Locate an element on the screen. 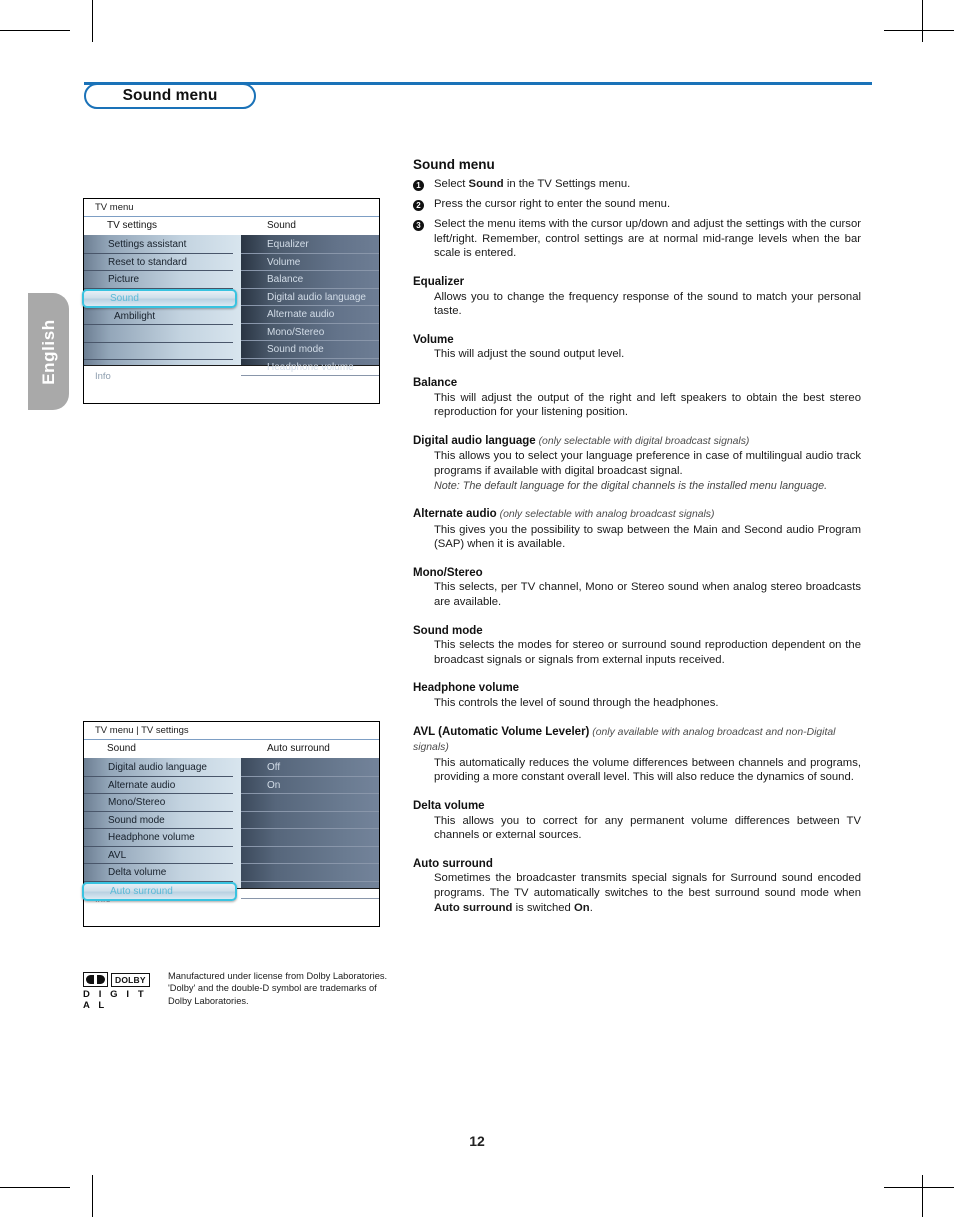 This screenshot has width=954, height=1217. menu-item: Picture is located at coordinates (158, 280).